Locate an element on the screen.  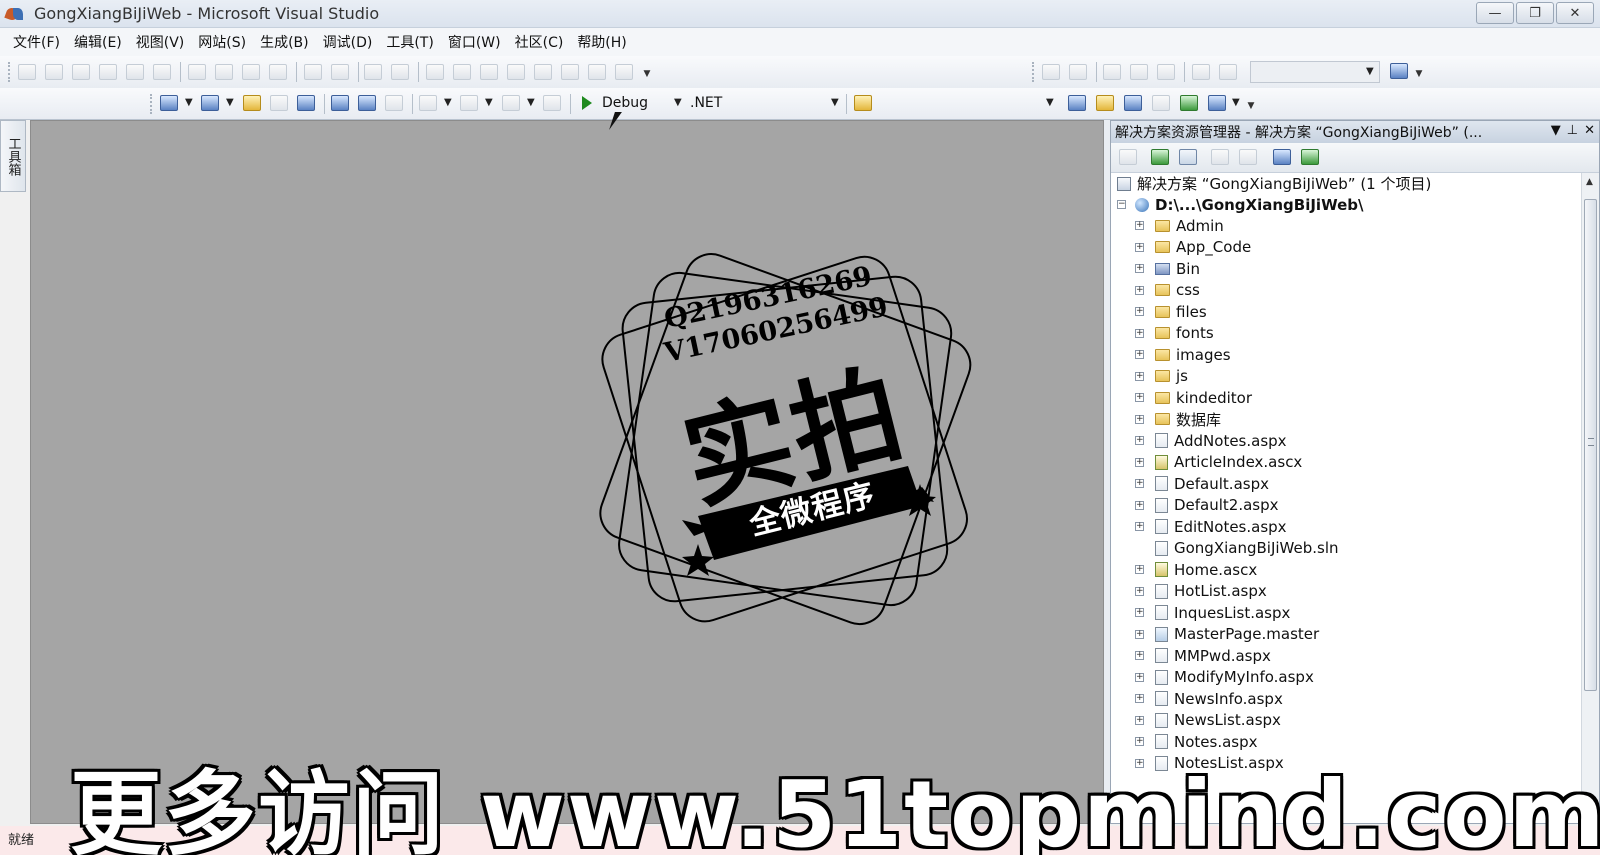
tree-item: AddNotes.aspx is located at coordinates (1221, 440).